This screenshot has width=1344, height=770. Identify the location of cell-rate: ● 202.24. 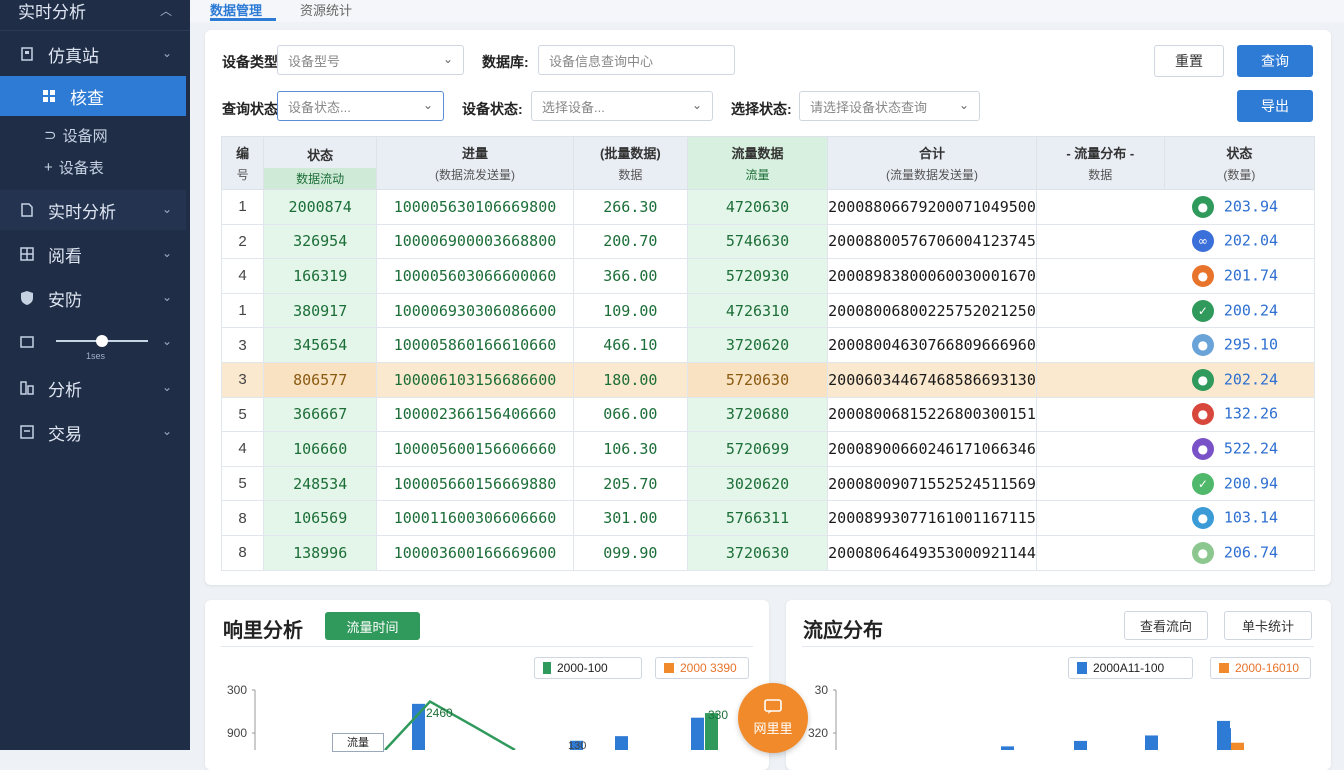
(1175, 379).